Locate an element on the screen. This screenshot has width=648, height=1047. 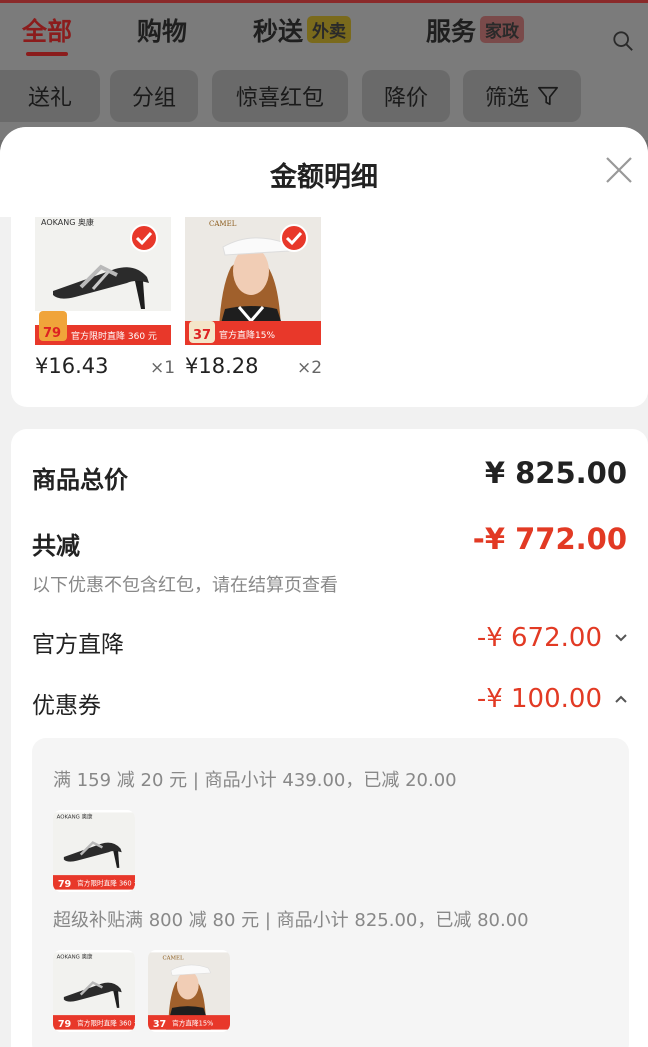
filter-surprise-label: 惊喜红包 is located at coordinates (279, 98).